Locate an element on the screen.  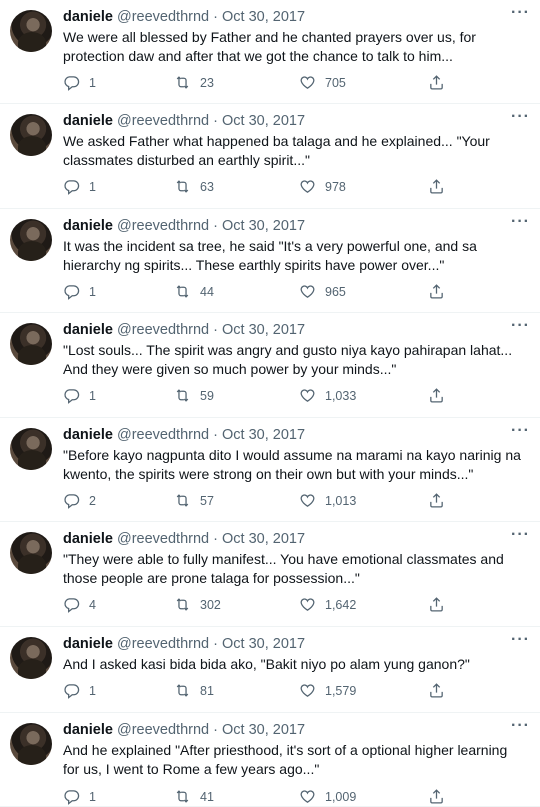
retweet-count: 63 is located at coordinates (207, 186).